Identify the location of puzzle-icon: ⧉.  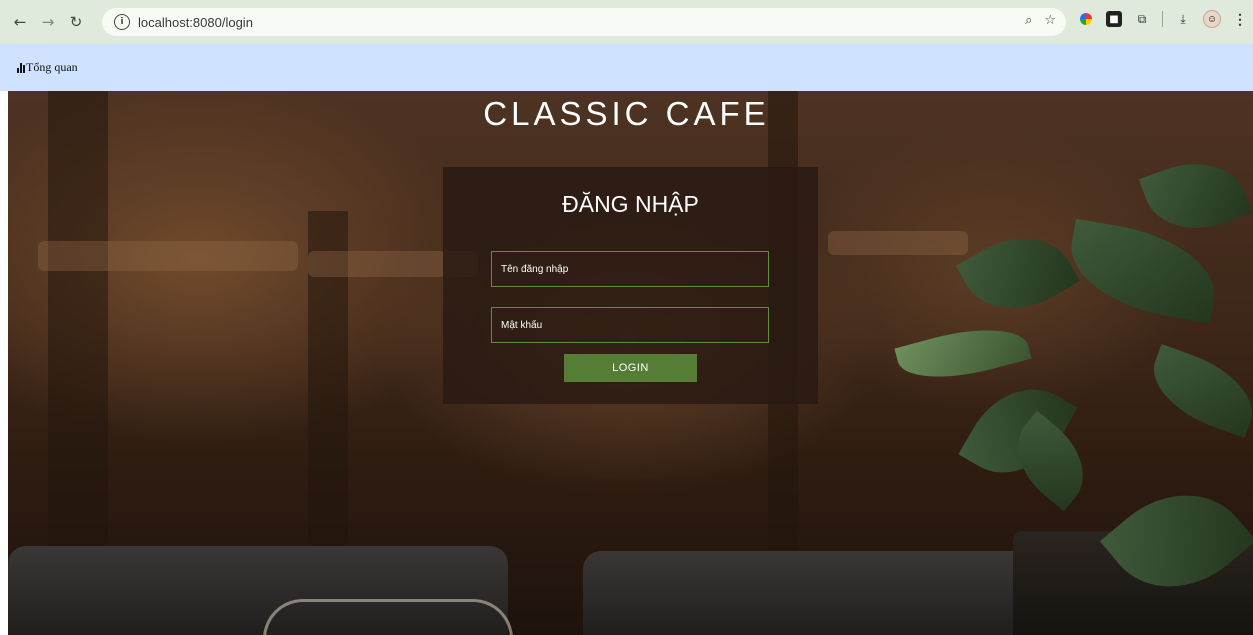
(1142, 19).